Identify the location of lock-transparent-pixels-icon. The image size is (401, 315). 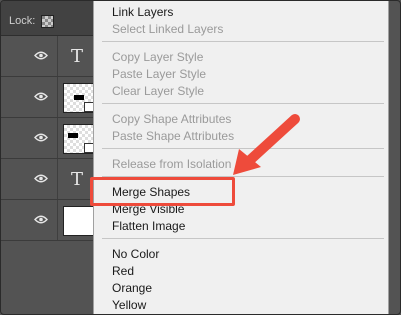
(47, 21).